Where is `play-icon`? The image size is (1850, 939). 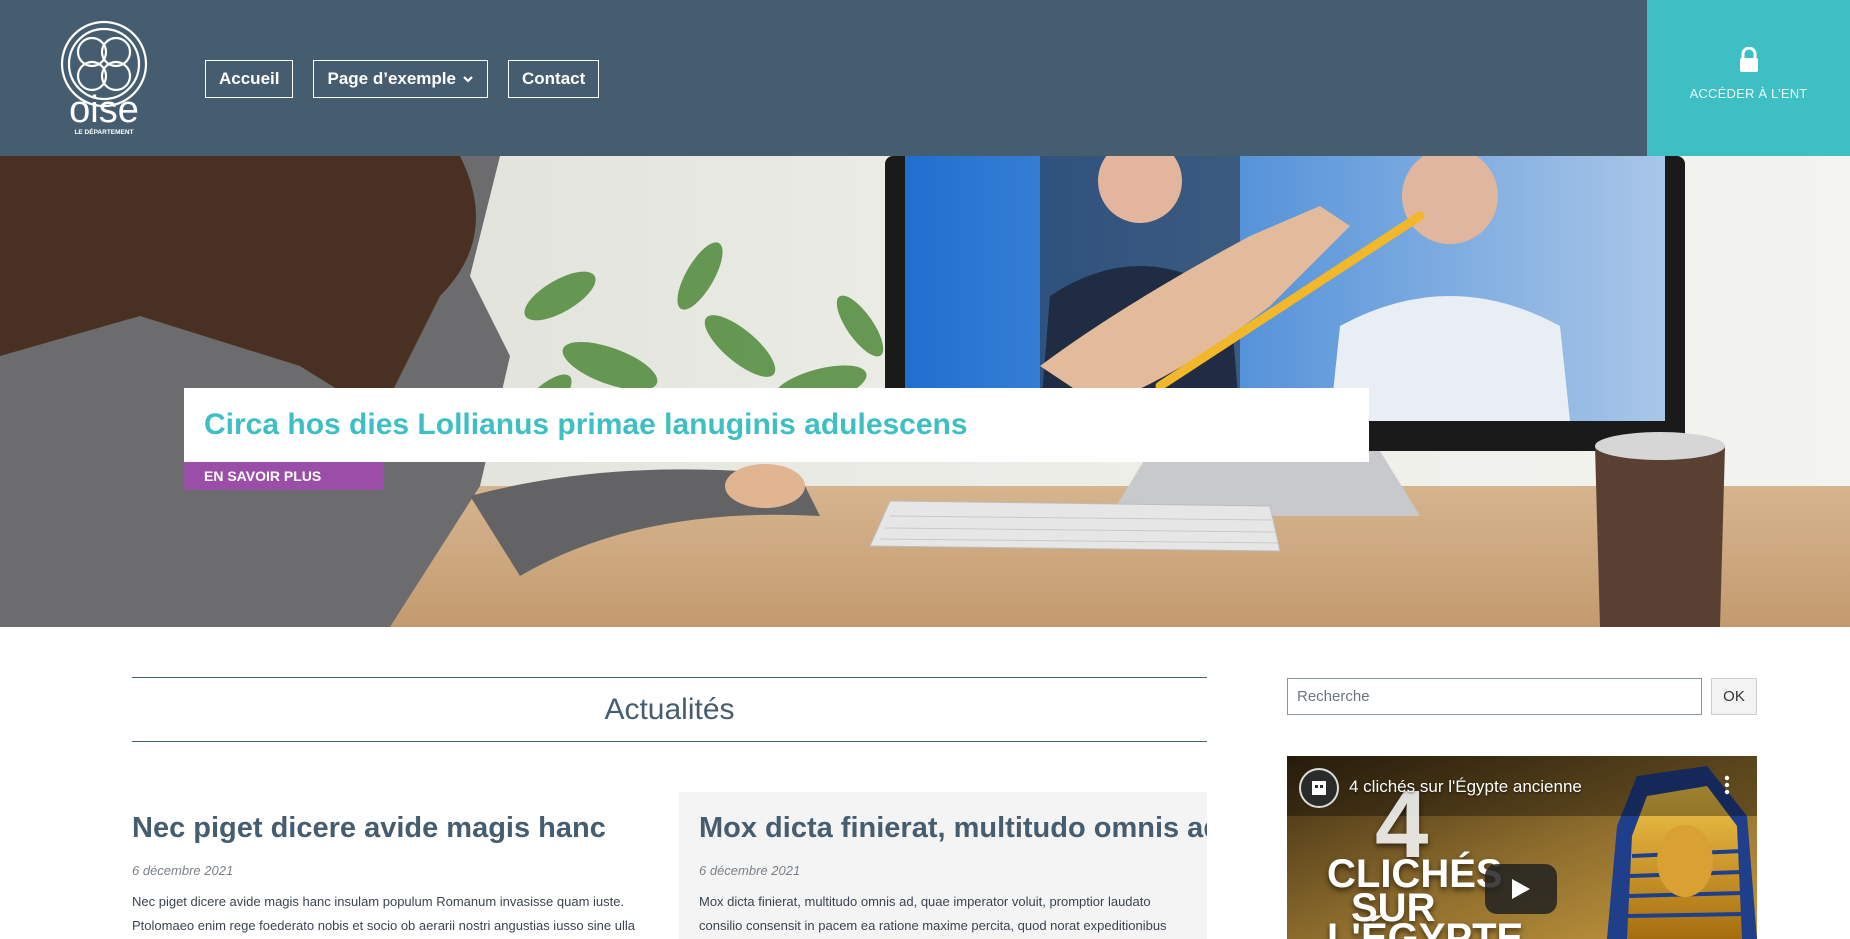 play-icon is located at coordinates (1521, 889).